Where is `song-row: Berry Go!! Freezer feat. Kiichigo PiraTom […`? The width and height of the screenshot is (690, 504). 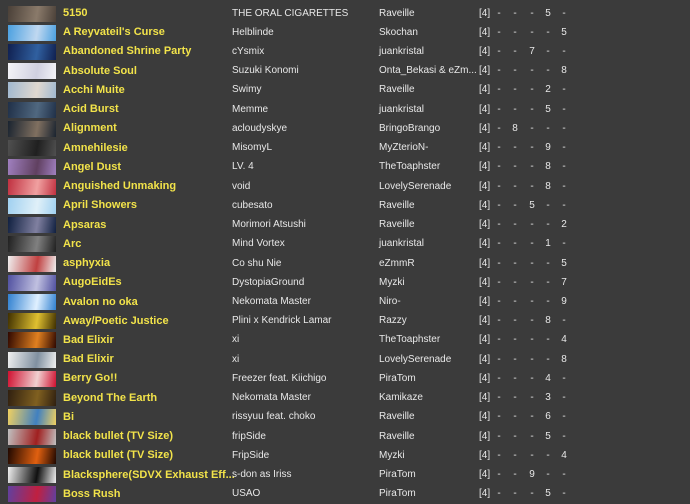
song-row: Berry Go!! Freezer feat. Kiichigo PiraTom [… is located at coordinates (345, 378).